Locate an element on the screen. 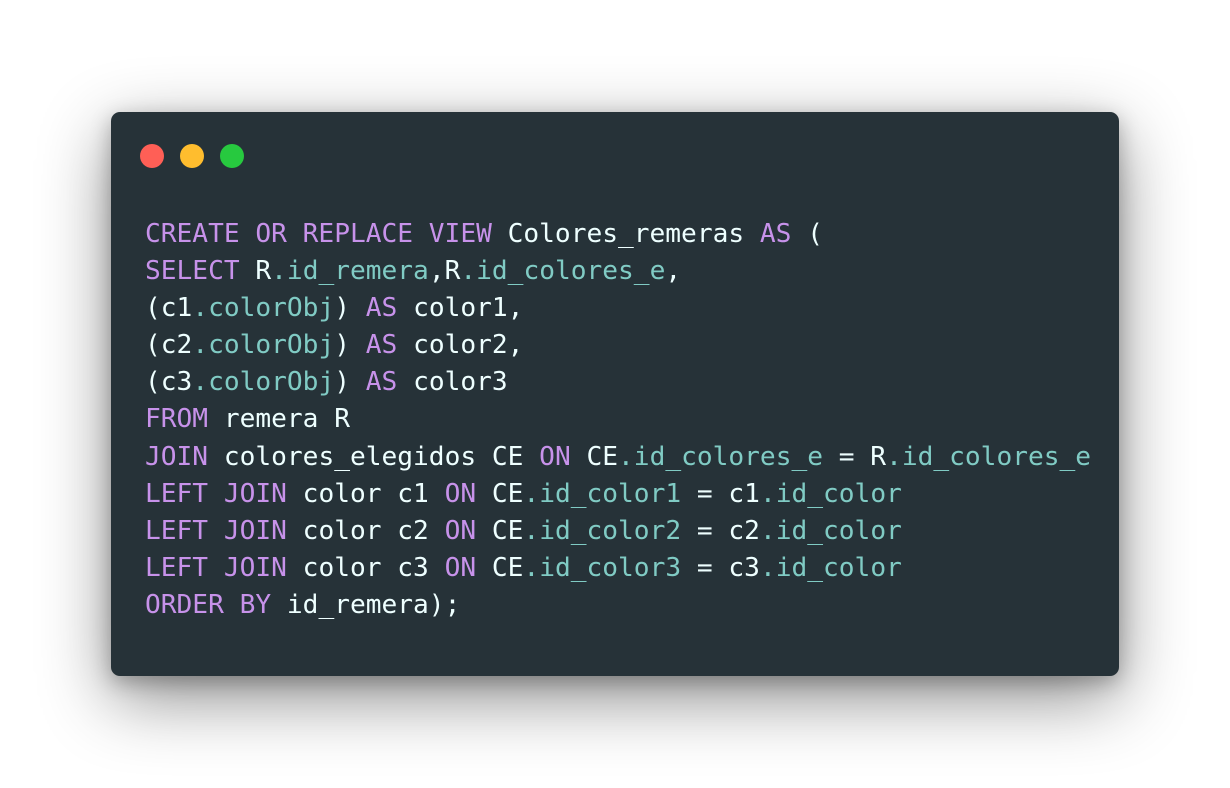  code-property: .id_color2 is located at coordinates (602, 530).